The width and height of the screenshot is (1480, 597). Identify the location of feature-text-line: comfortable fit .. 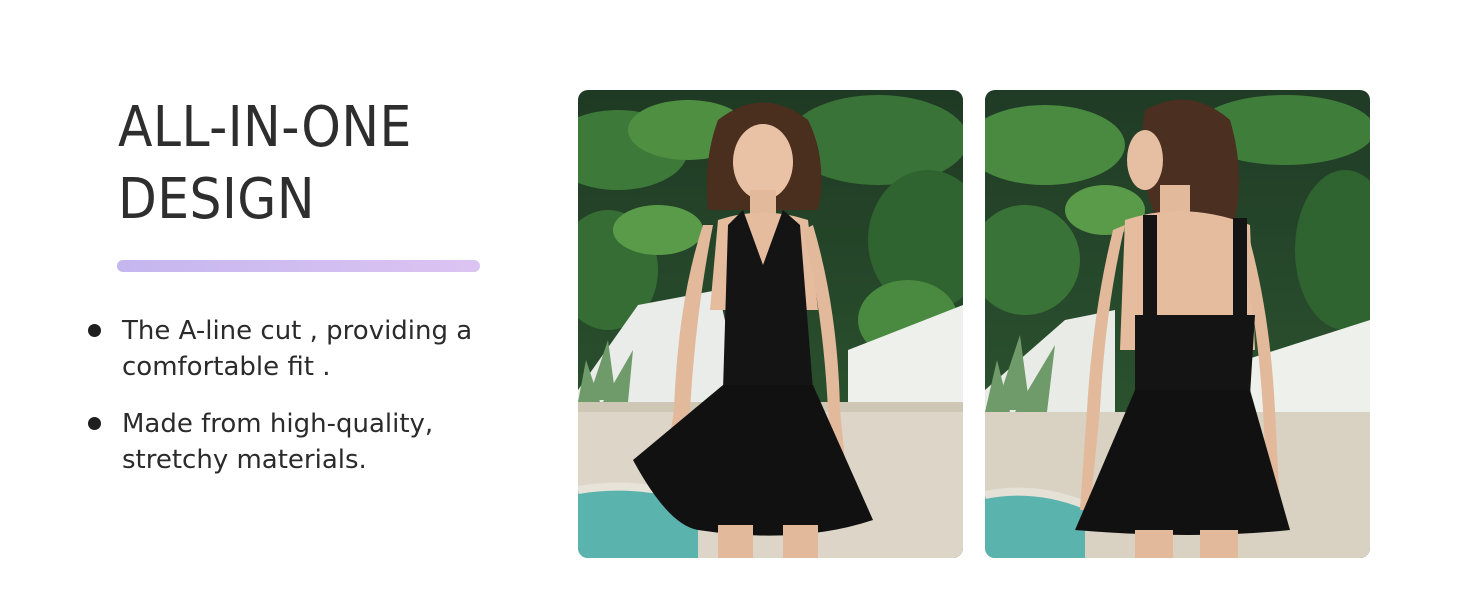
(226, 367).